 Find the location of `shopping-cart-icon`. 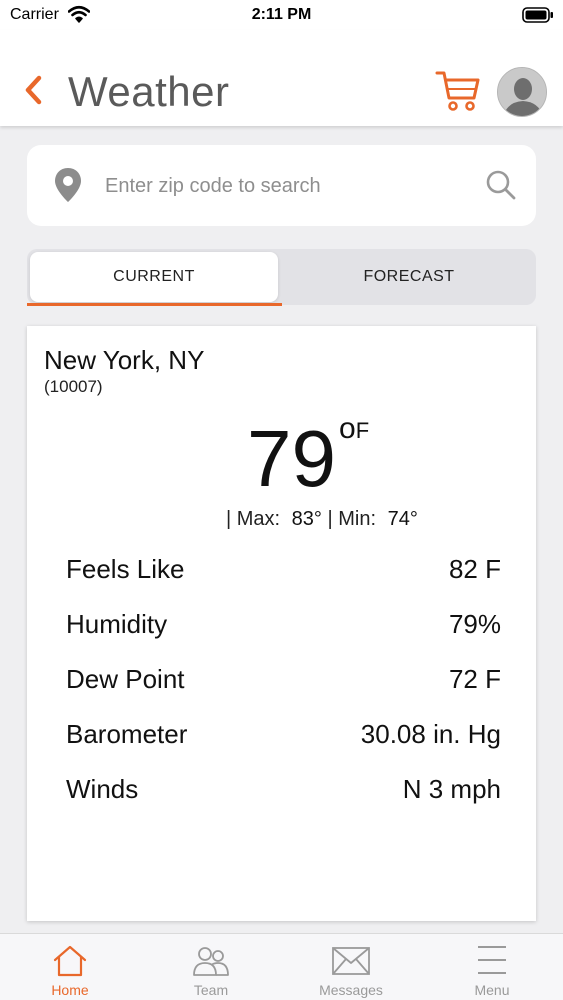

shopping-cart-icon is located at coordinates (457, 91).